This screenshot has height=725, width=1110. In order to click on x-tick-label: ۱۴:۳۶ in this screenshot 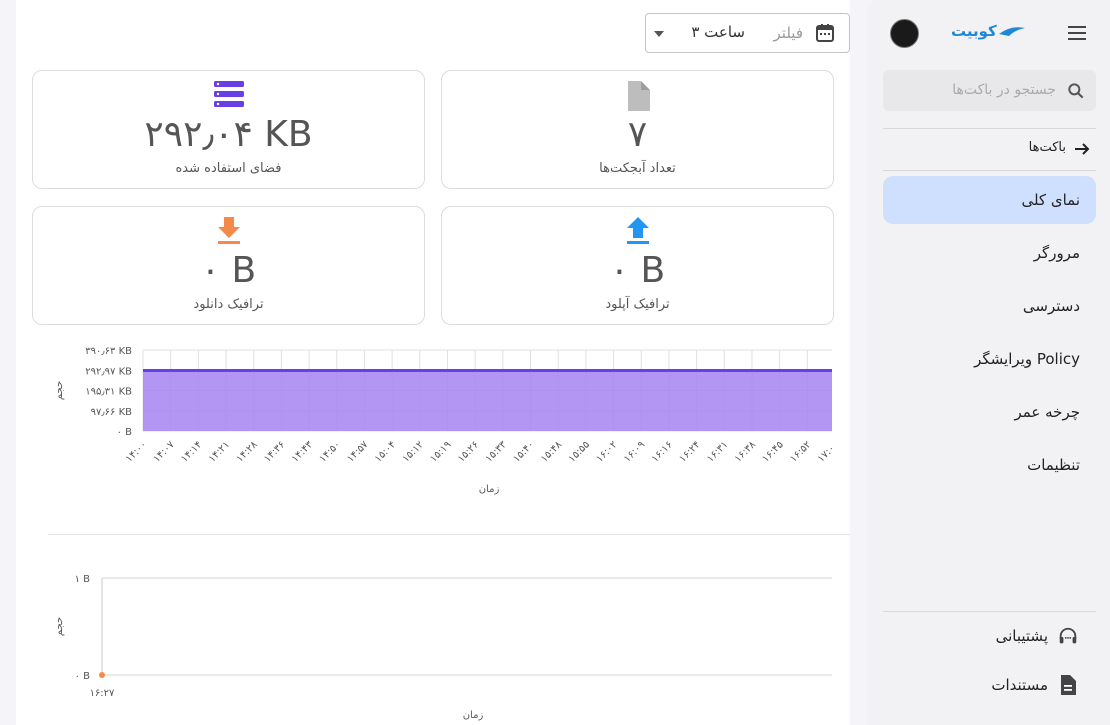, I will do `click(274, 451)`.